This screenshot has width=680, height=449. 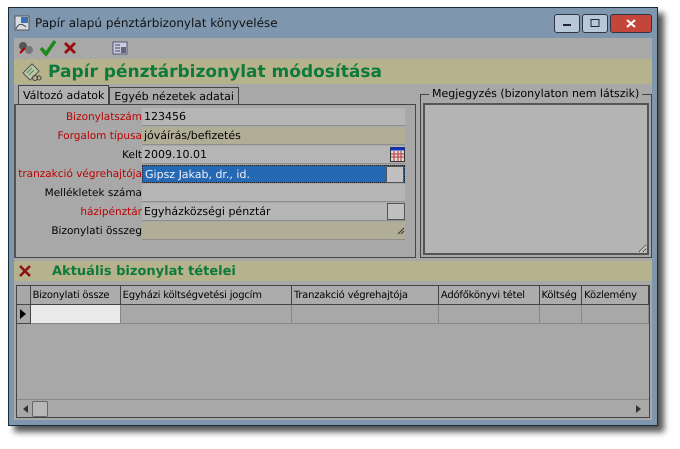 What do you see at coordinates (99, 136) in the screenshot?
I see `field-label: Forgalom típusa` at bounding box center [99, 136].